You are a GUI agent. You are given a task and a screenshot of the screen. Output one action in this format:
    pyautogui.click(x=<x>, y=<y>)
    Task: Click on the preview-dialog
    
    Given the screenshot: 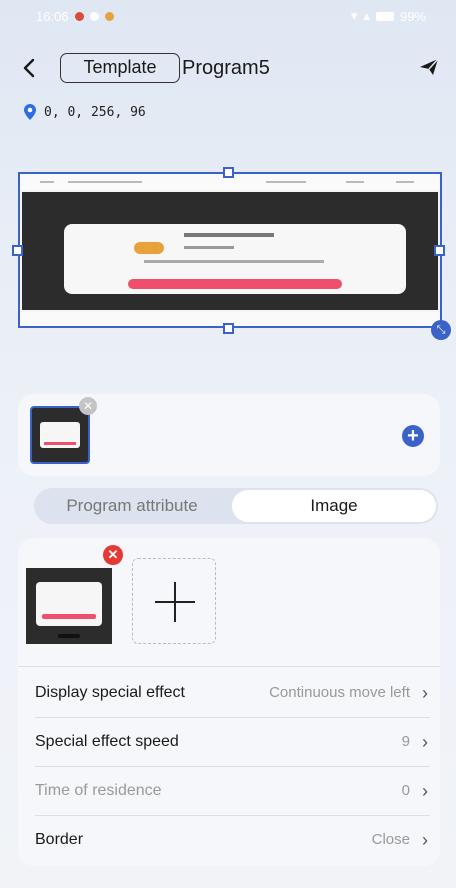 What is the action you would take?
    pyautogui.click(x=235, y=259)
    